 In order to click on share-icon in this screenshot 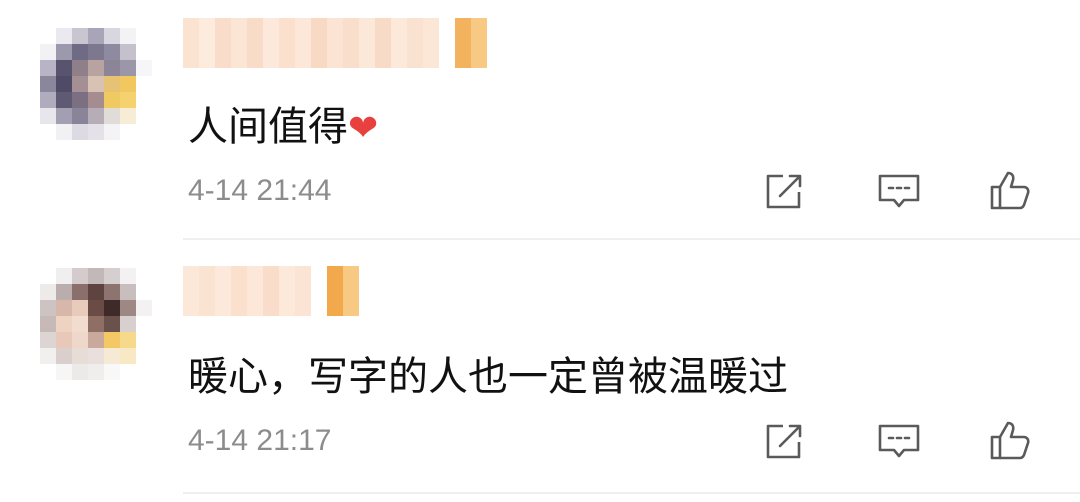, I will do `click(784, 441)`.